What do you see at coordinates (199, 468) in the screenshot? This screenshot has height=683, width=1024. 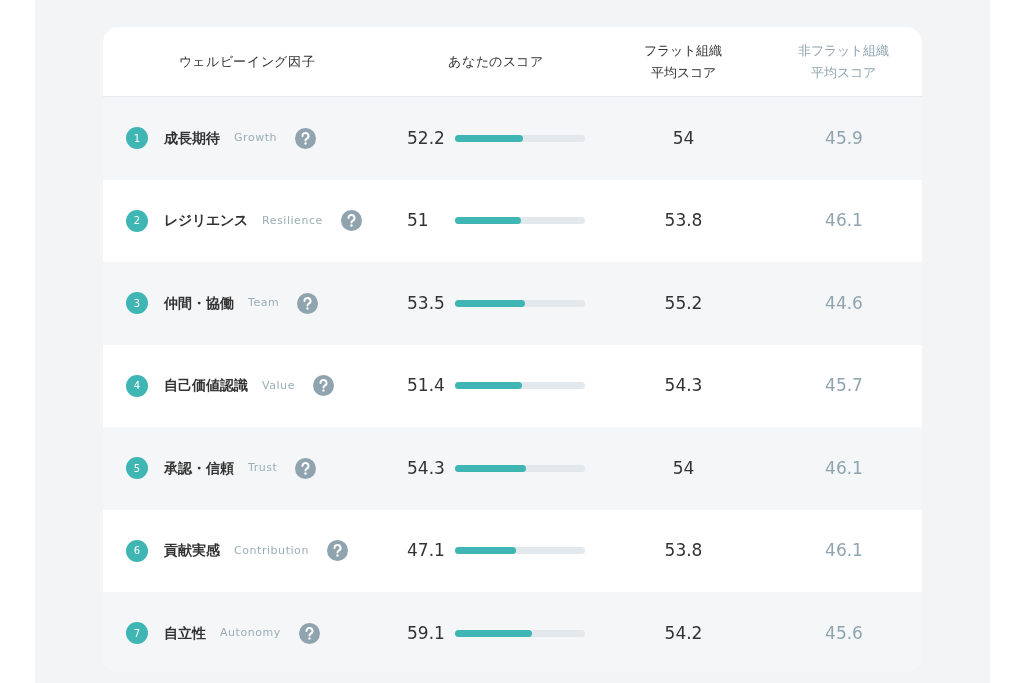 I see `factor-name: 承認・信頼` at bounding box center [199, 468].